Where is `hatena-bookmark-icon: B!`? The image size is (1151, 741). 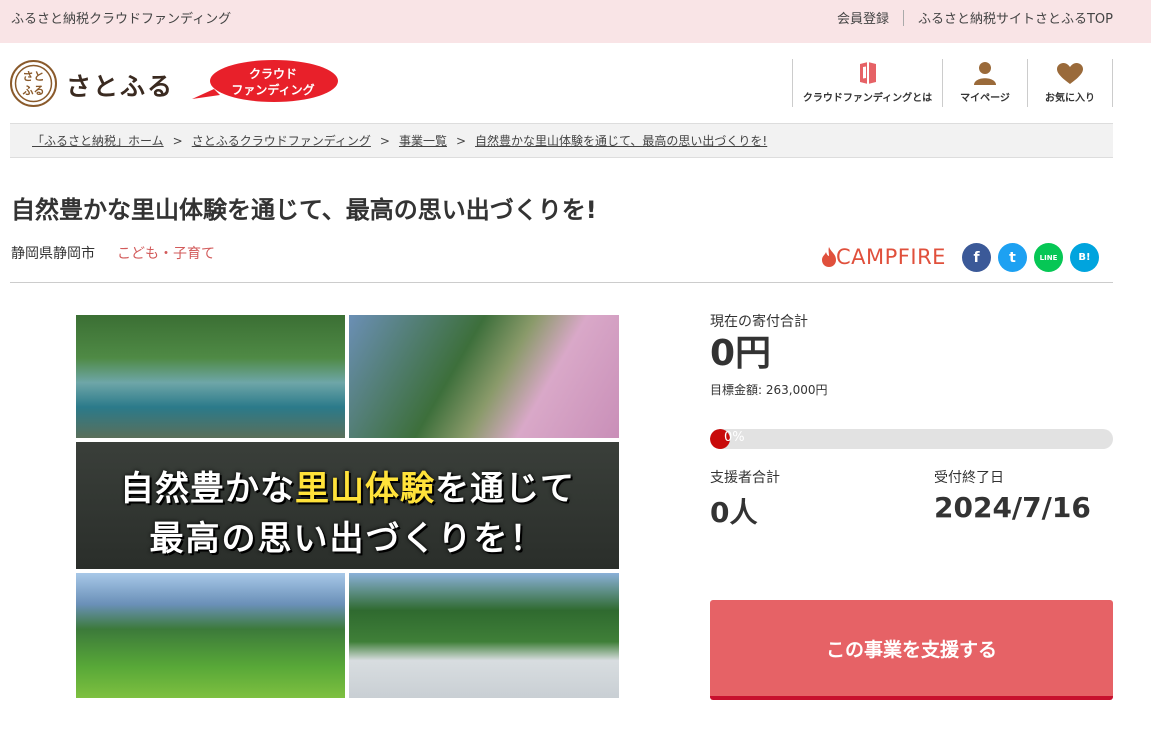
hatena-bookmark-icon: B! is located at coordinates (1084, 257).